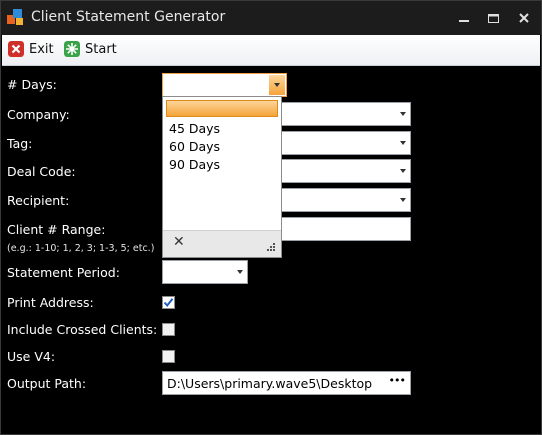 This screenshot has width=542, height=435. I want to click on close-icon, so click(524, 18).